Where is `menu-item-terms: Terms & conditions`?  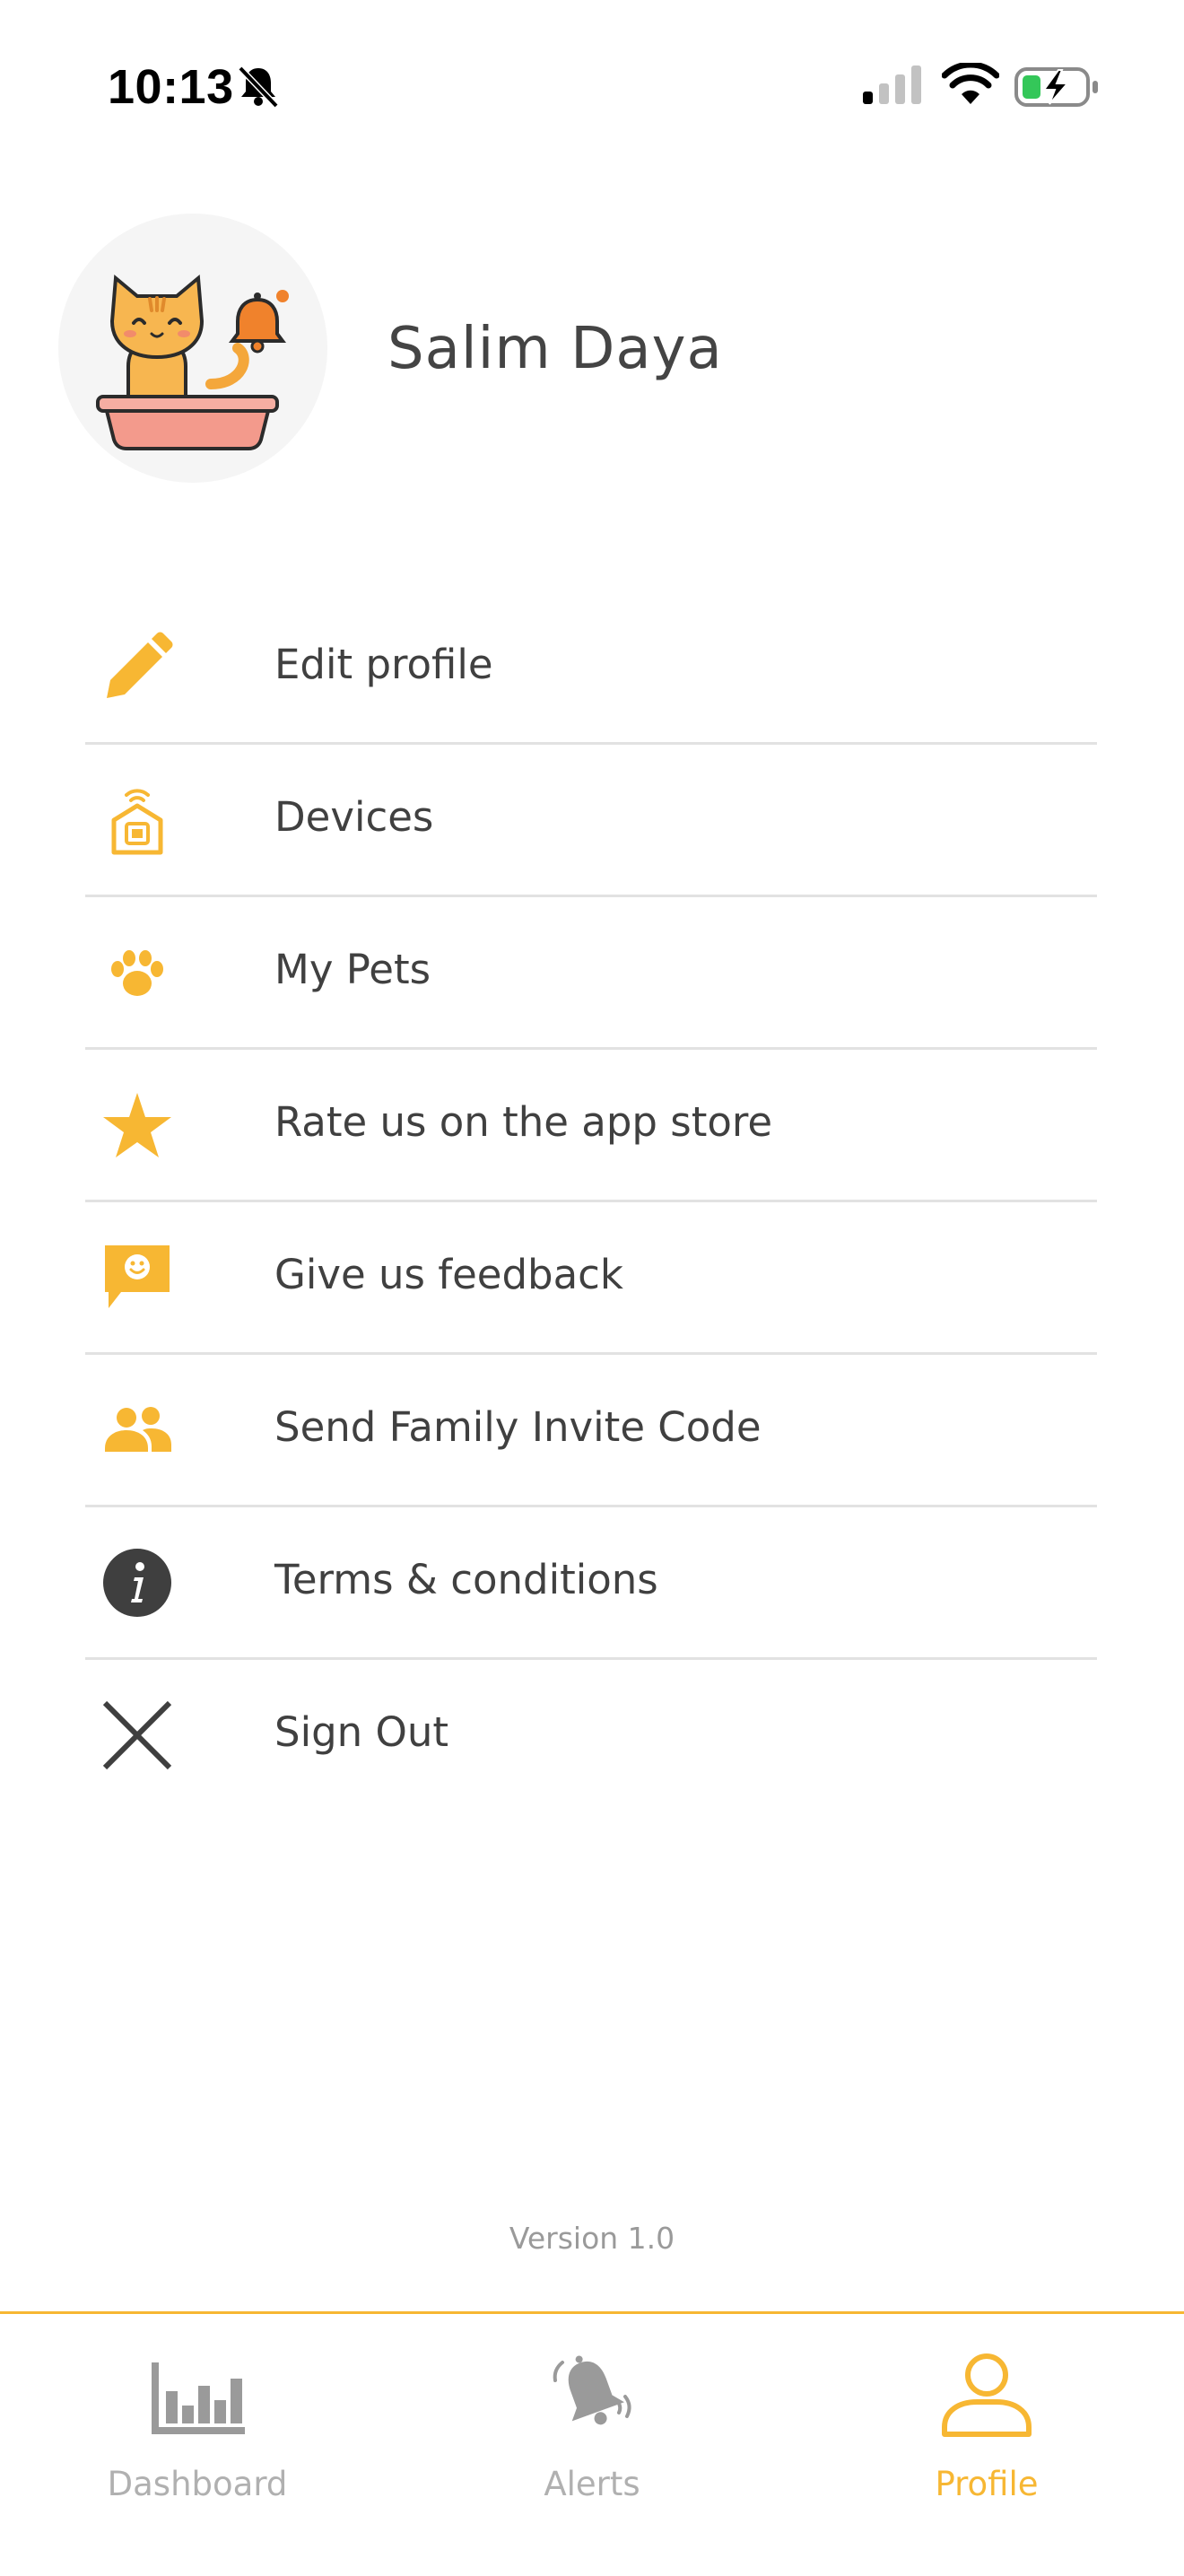 menu-item-terms: Terms & conditions is located at coordinates (591, 1584).